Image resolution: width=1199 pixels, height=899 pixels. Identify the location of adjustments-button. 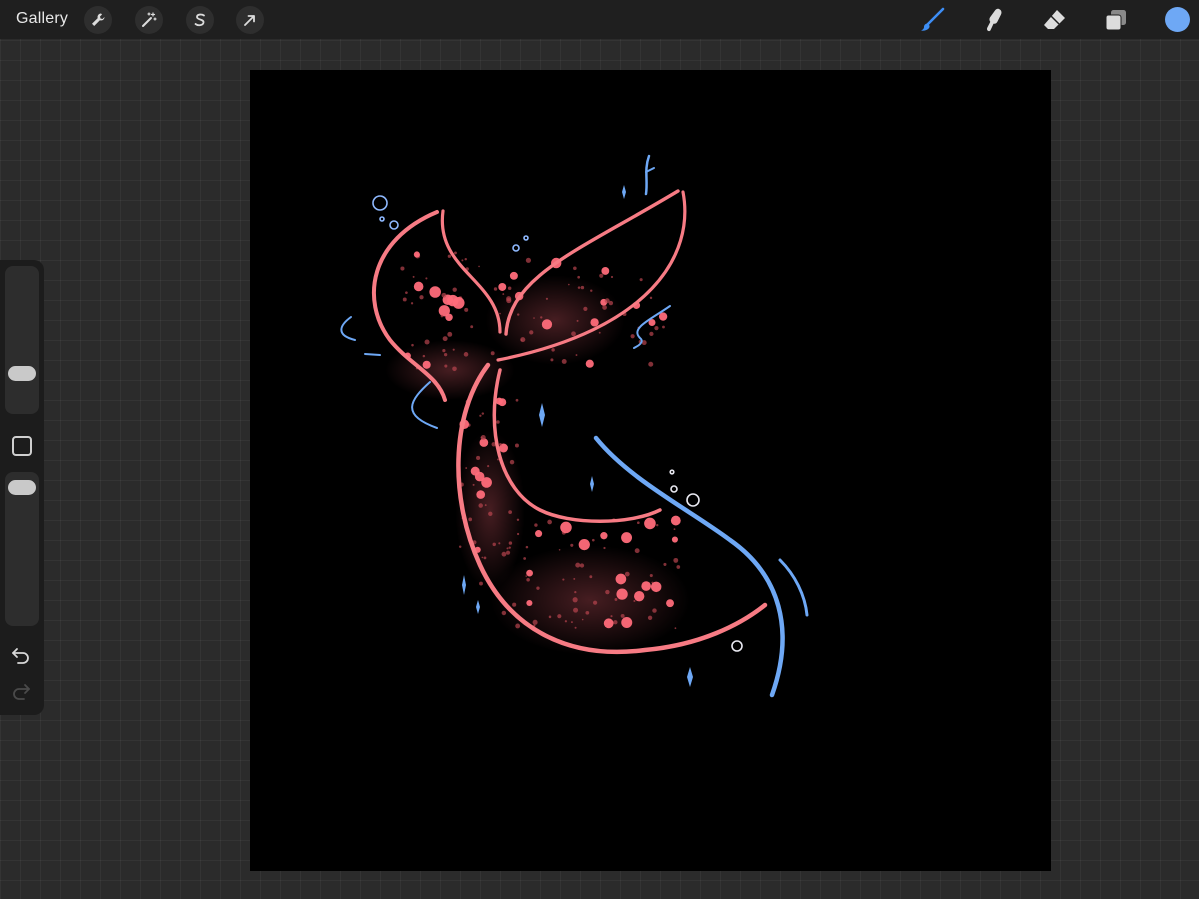
(149, 20).